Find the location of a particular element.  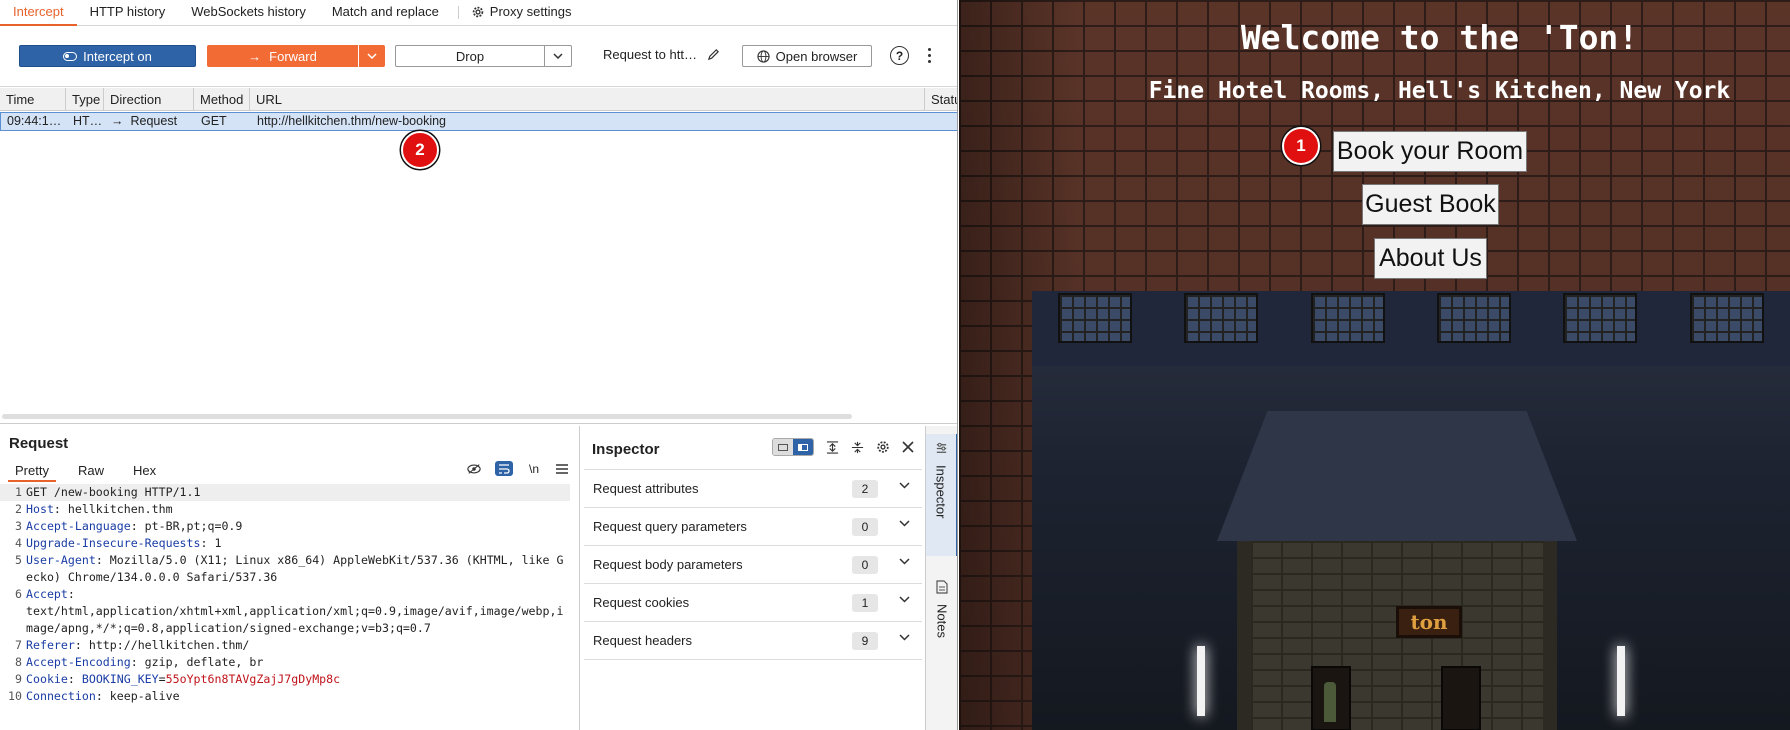

history-table-header: Time Type Direction Method URL Status is located at coordinates (478, 99).